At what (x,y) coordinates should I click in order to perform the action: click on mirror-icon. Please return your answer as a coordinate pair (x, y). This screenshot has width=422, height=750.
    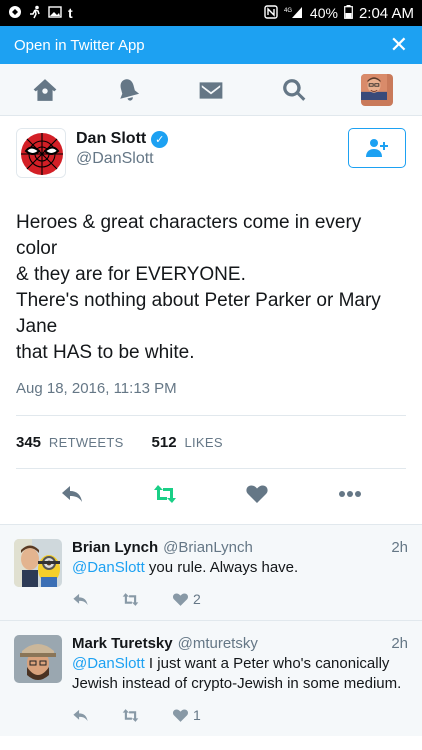
    Looking at the image, I should click on (15, 13).